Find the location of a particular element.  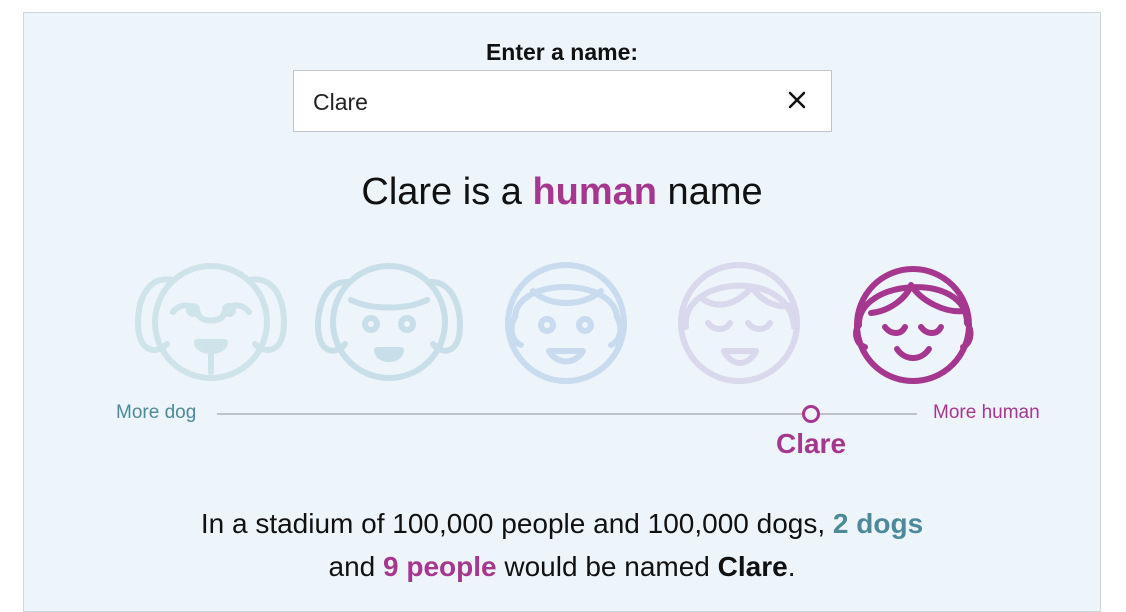

name-input-box is located at coordinates (562, 101).